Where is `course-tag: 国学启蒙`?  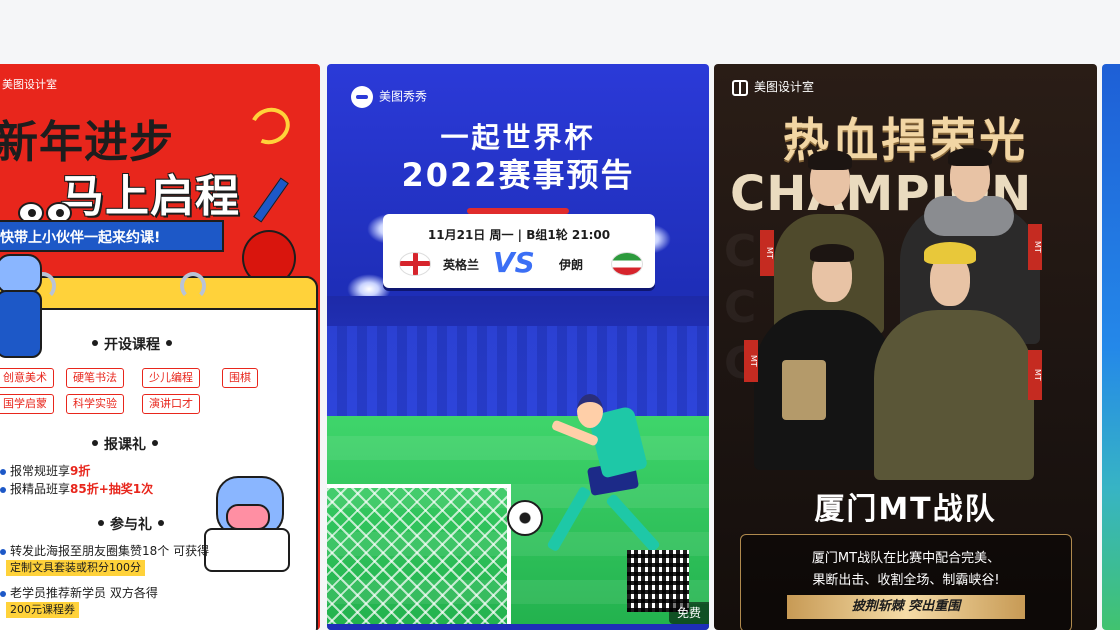 course-tag: 国学启蒙 is located at coordinates (27, 404).